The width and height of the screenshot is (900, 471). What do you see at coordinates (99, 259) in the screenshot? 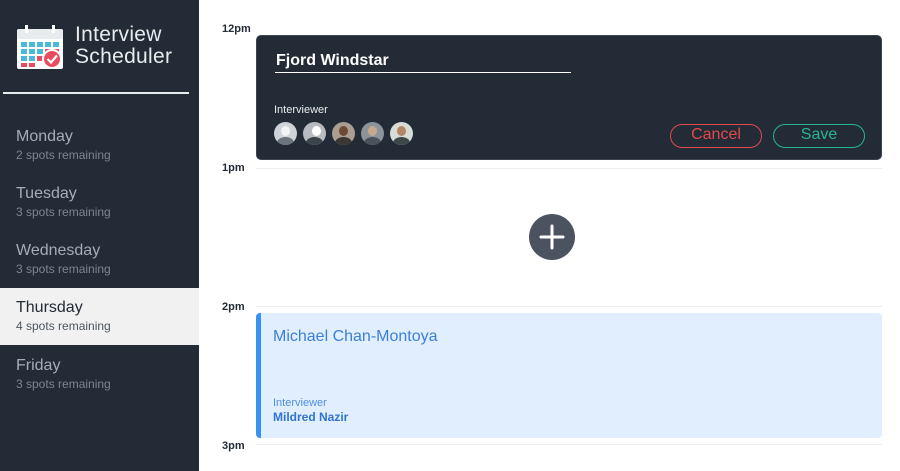
I see `sidebar-item-wednesday: Wednesday 3 spots remaining` at bounding box center [99, 259].